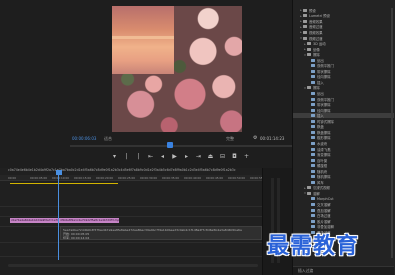  I want to click on effects-item: 胶片溶解, so click(343, 221).